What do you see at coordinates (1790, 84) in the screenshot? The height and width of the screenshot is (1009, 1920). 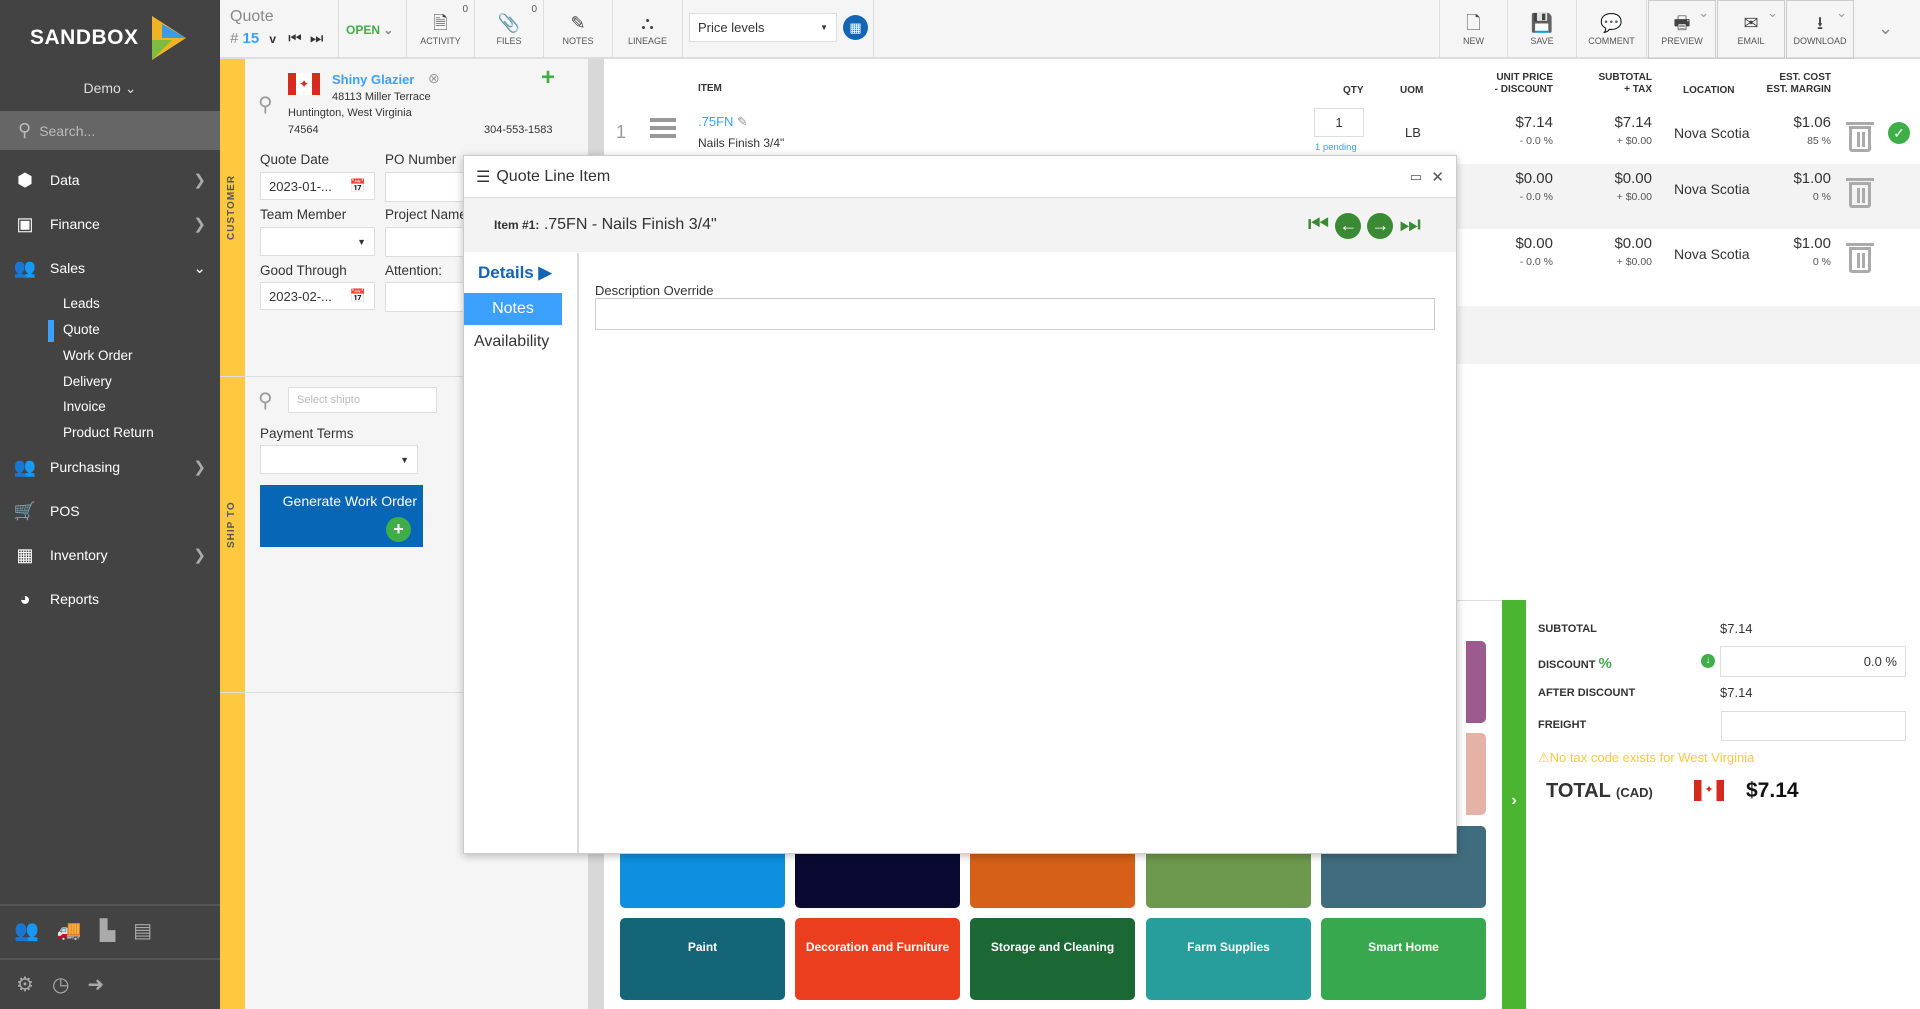 I see `col-est-cost: EST. COST EST. MARGIN` at bounding box center [1790, 84].